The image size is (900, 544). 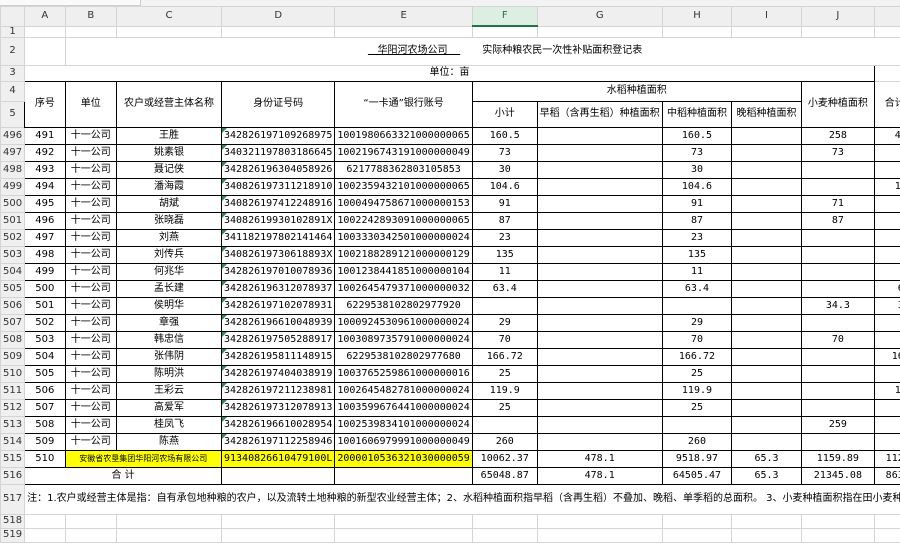 I want to click on cell-id-number: 342826197404038919, so click(x=278, y=373).